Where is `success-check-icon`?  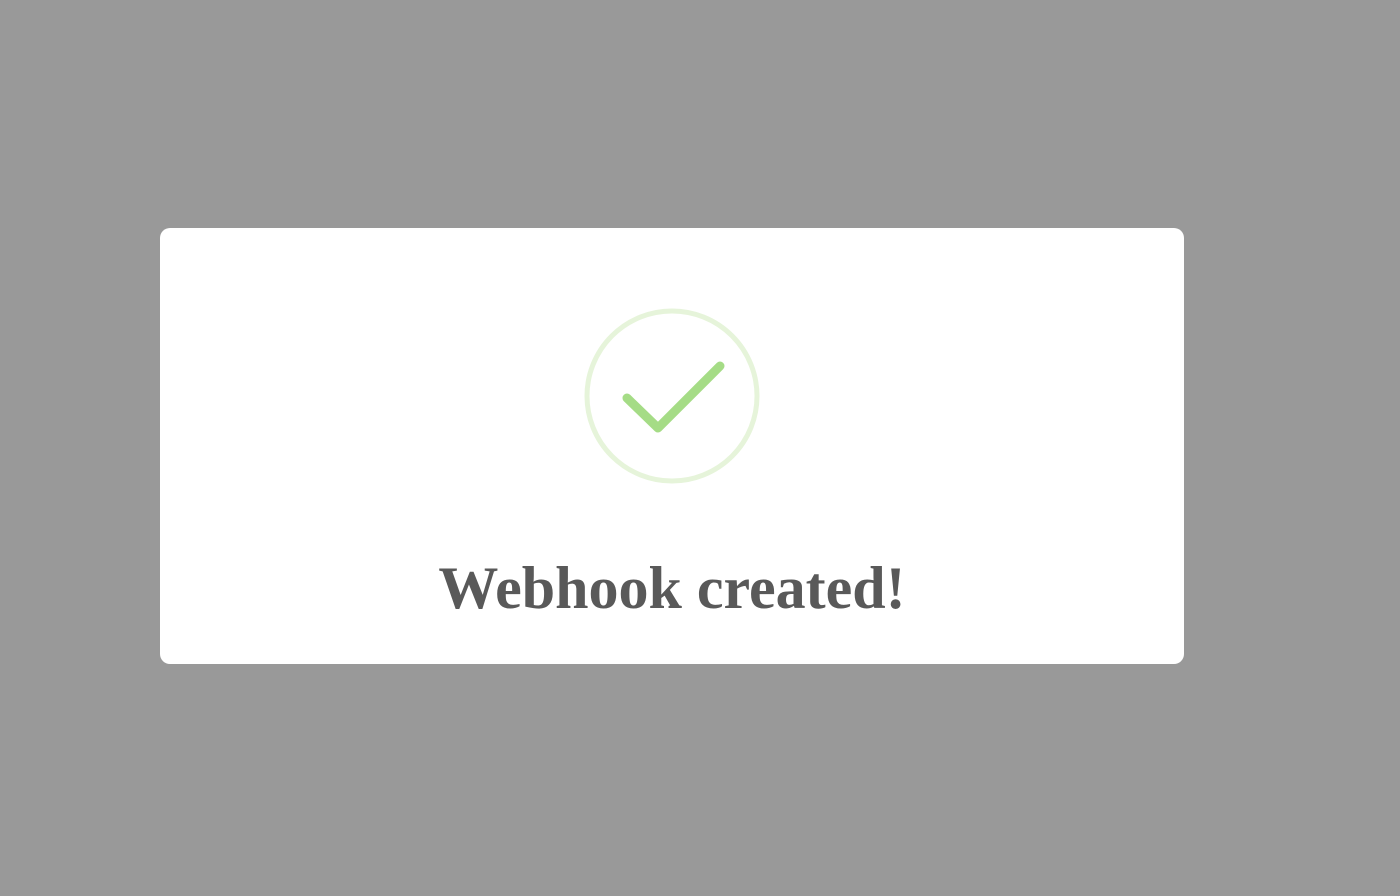
success-check-icon is located at coordinates (672, 396).